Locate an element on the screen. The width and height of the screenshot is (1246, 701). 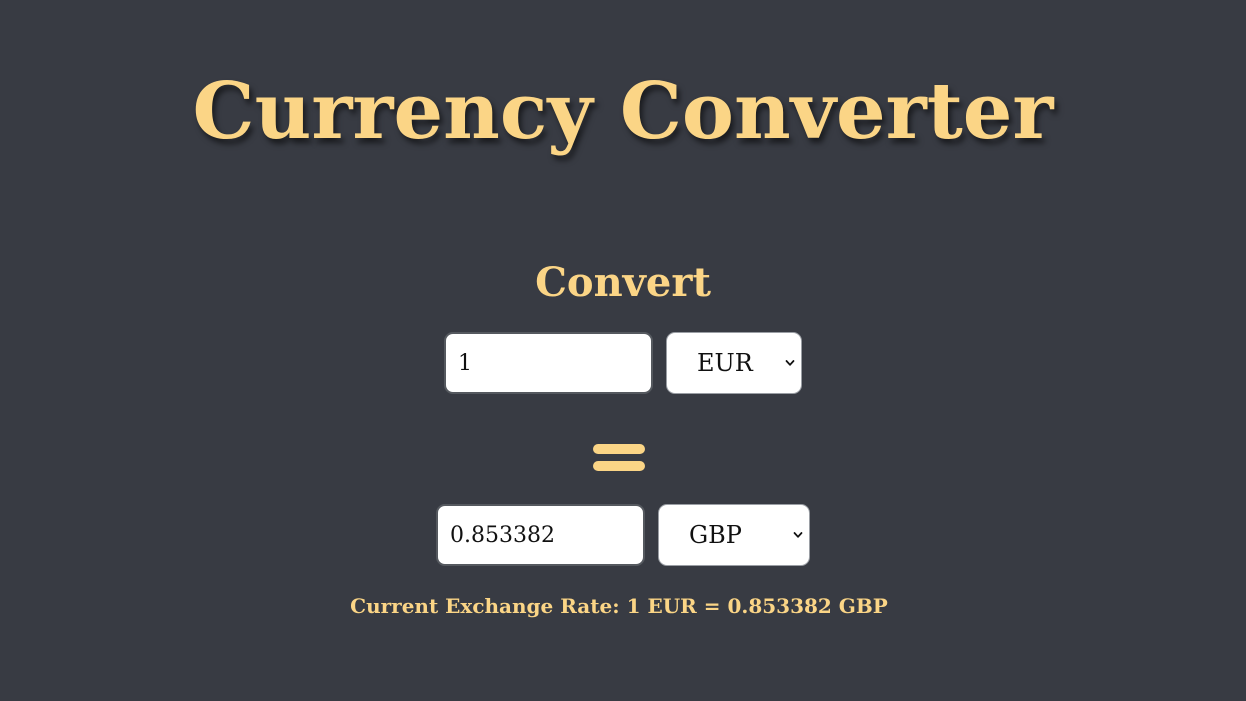
to-currency-select: GBP is located at coordinates (734, 535).